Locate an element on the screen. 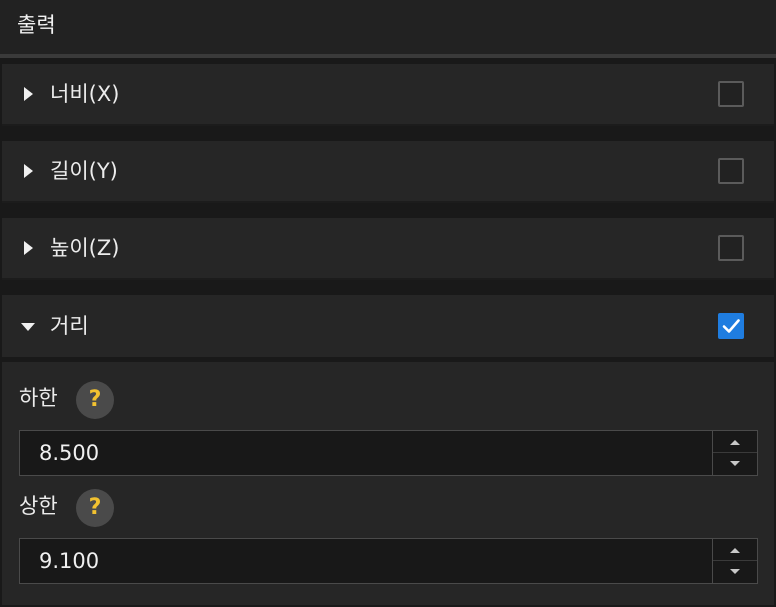  height-checkbox is located at coordinates (731, 248).